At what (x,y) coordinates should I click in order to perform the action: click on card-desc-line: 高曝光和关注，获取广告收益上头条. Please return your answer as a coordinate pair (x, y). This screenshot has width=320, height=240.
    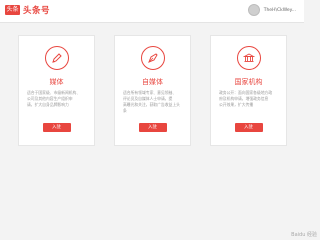
    Looking at the image, I should click on (151, 107).